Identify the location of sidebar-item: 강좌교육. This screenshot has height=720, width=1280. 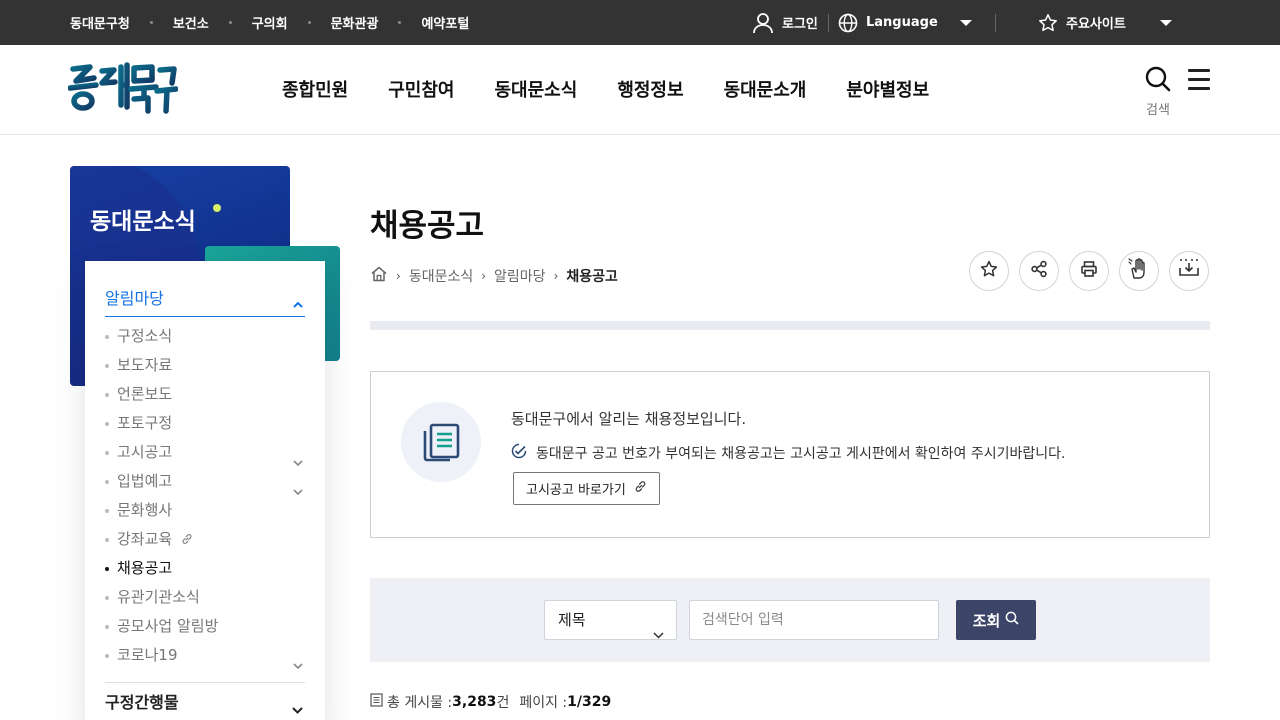
(205, 539).